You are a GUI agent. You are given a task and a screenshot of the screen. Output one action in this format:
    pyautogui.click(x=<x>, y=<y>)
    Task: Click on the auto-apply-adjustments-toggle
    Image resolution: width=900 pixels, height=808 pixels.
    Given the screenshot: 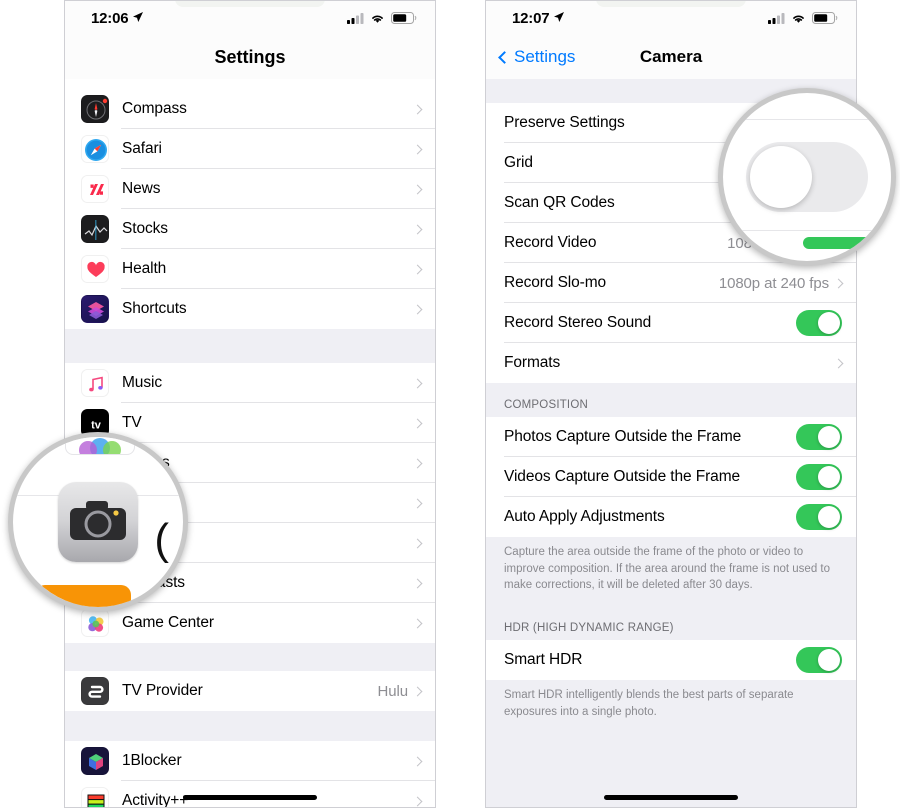 What is the action you would take?
    pyautogui.click(x=819, y=517)
    